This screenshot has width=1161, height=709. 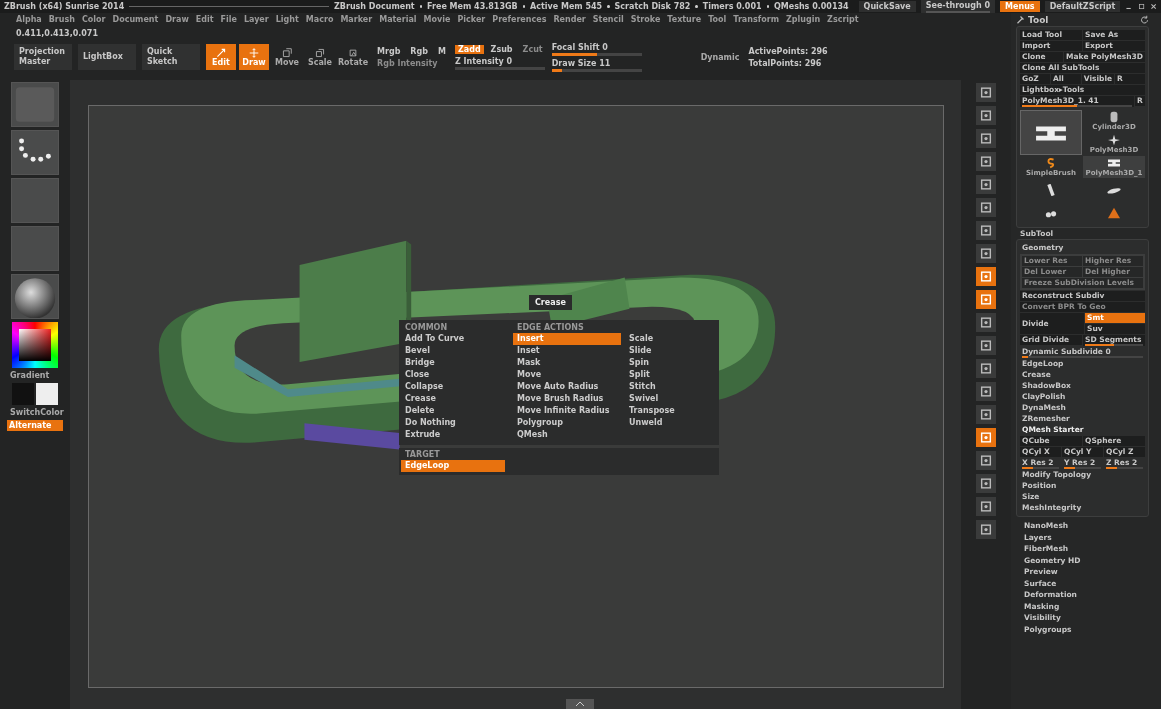 I want to click on script-button: DefaultZScript, so click(x=1082, y=6).